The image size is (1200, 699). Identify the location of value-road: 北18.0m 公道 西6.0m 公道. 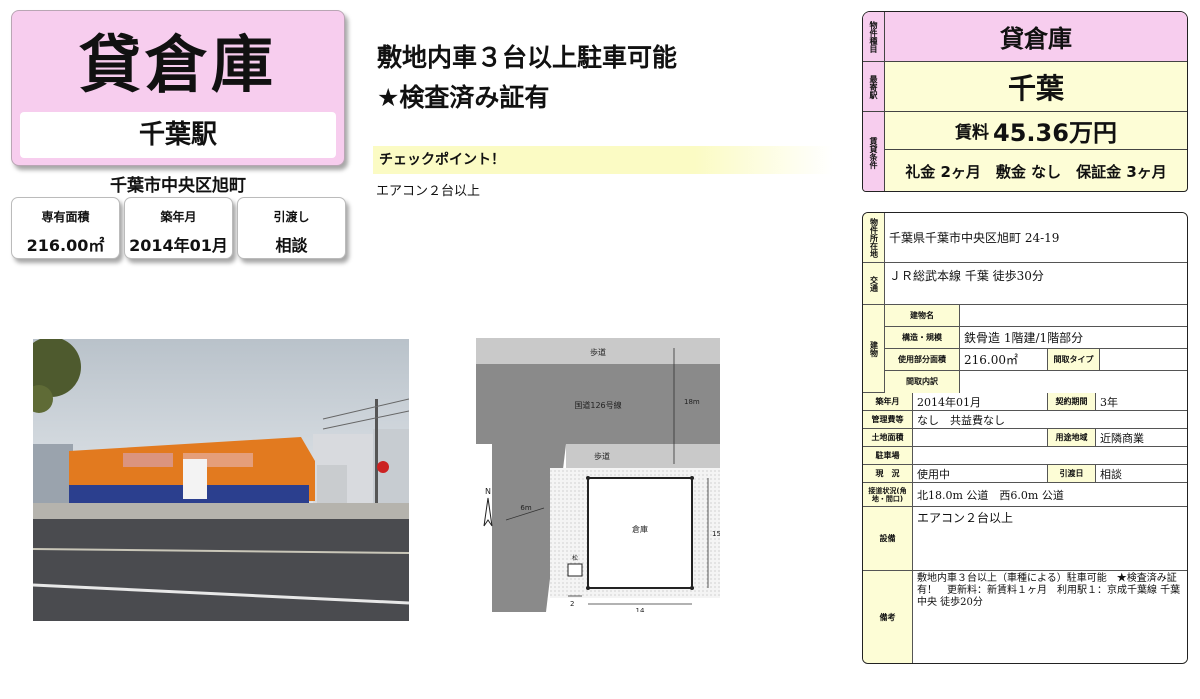
(1050, 494).